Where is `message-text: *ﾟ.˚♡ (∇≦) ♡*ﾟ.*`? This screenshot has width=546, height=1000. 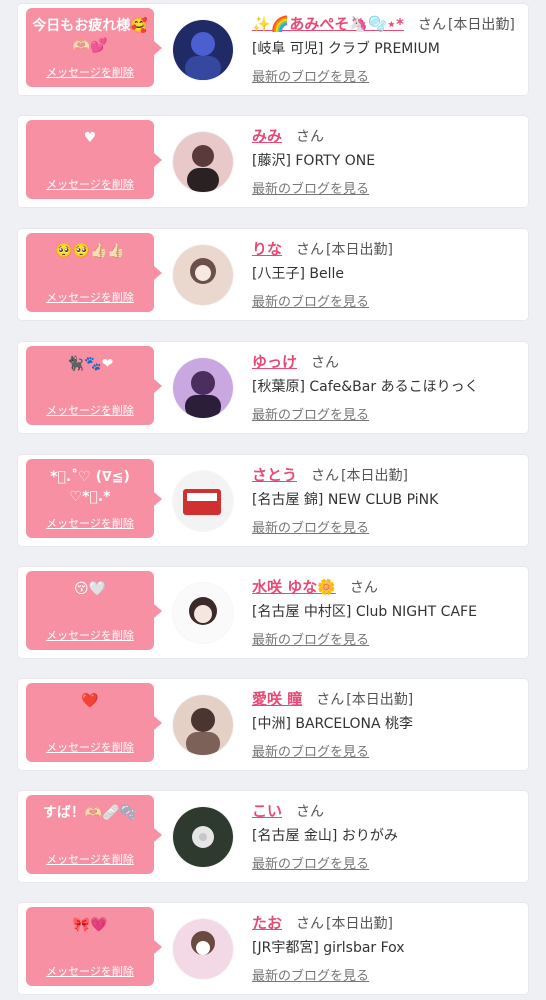 message-text: *ﾟ.˚♡ (∇≦) ♡*ﾟ.* is located at coordinates (90, 487).